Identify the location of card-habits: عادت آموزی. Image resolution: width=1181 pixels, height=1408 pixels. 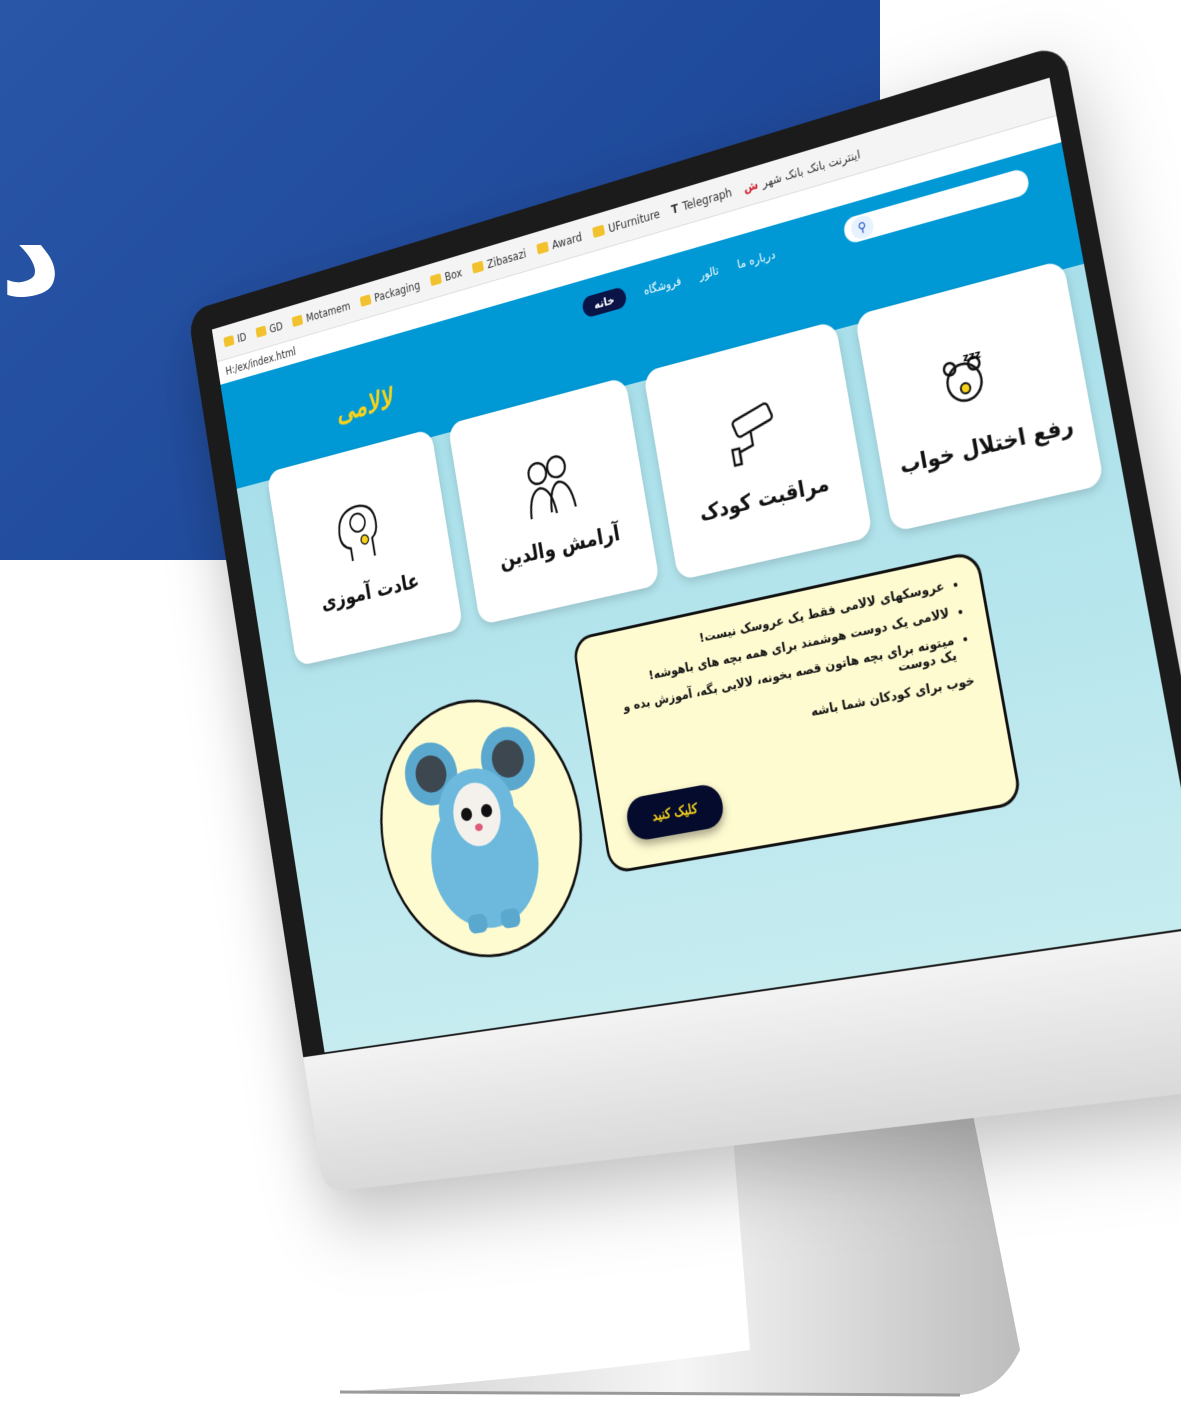
(364, 548).